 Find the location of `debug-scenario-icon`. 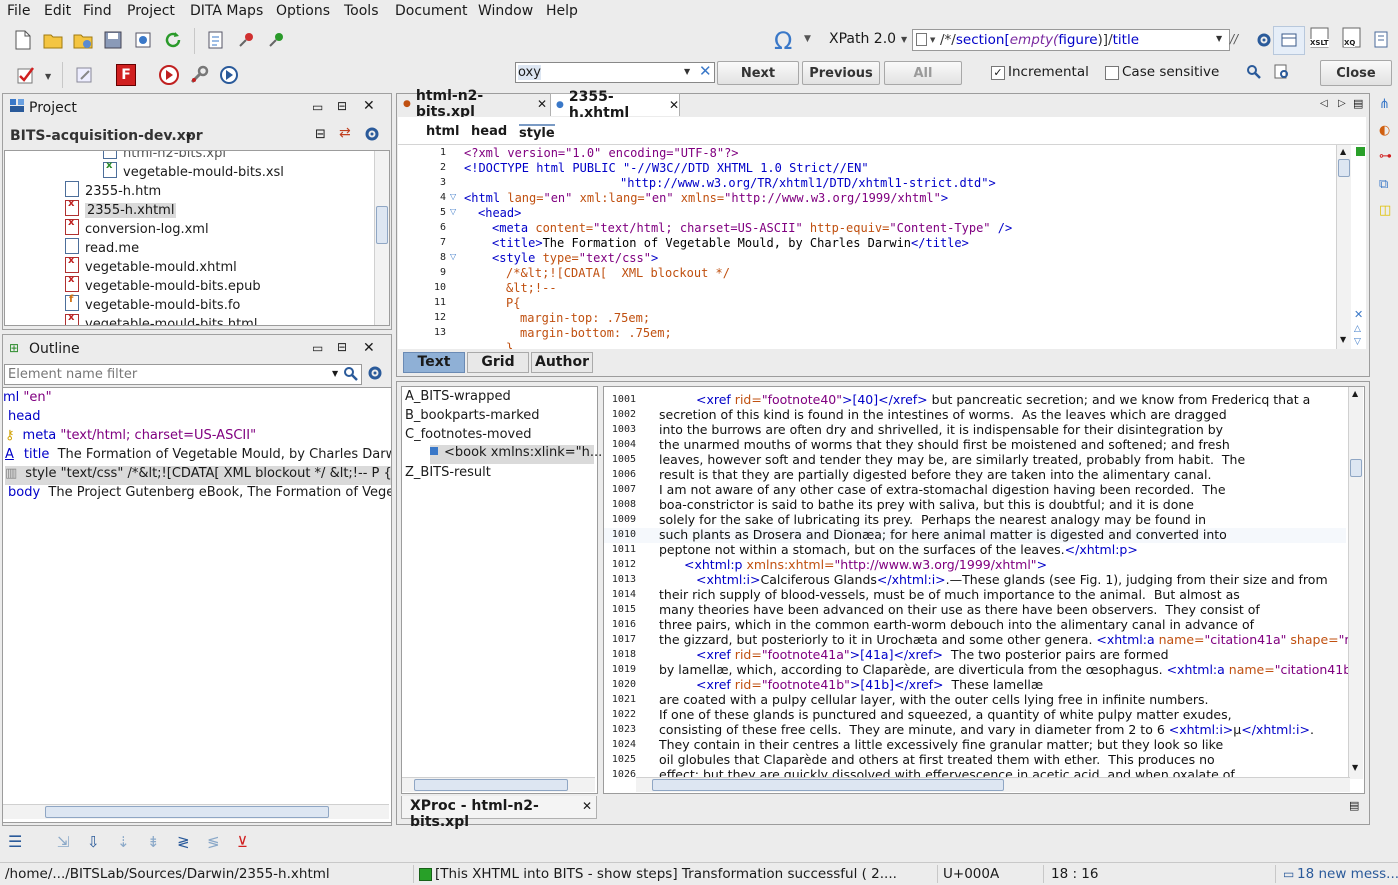

debug-scenario-icon is located at coordinates (230, 75).